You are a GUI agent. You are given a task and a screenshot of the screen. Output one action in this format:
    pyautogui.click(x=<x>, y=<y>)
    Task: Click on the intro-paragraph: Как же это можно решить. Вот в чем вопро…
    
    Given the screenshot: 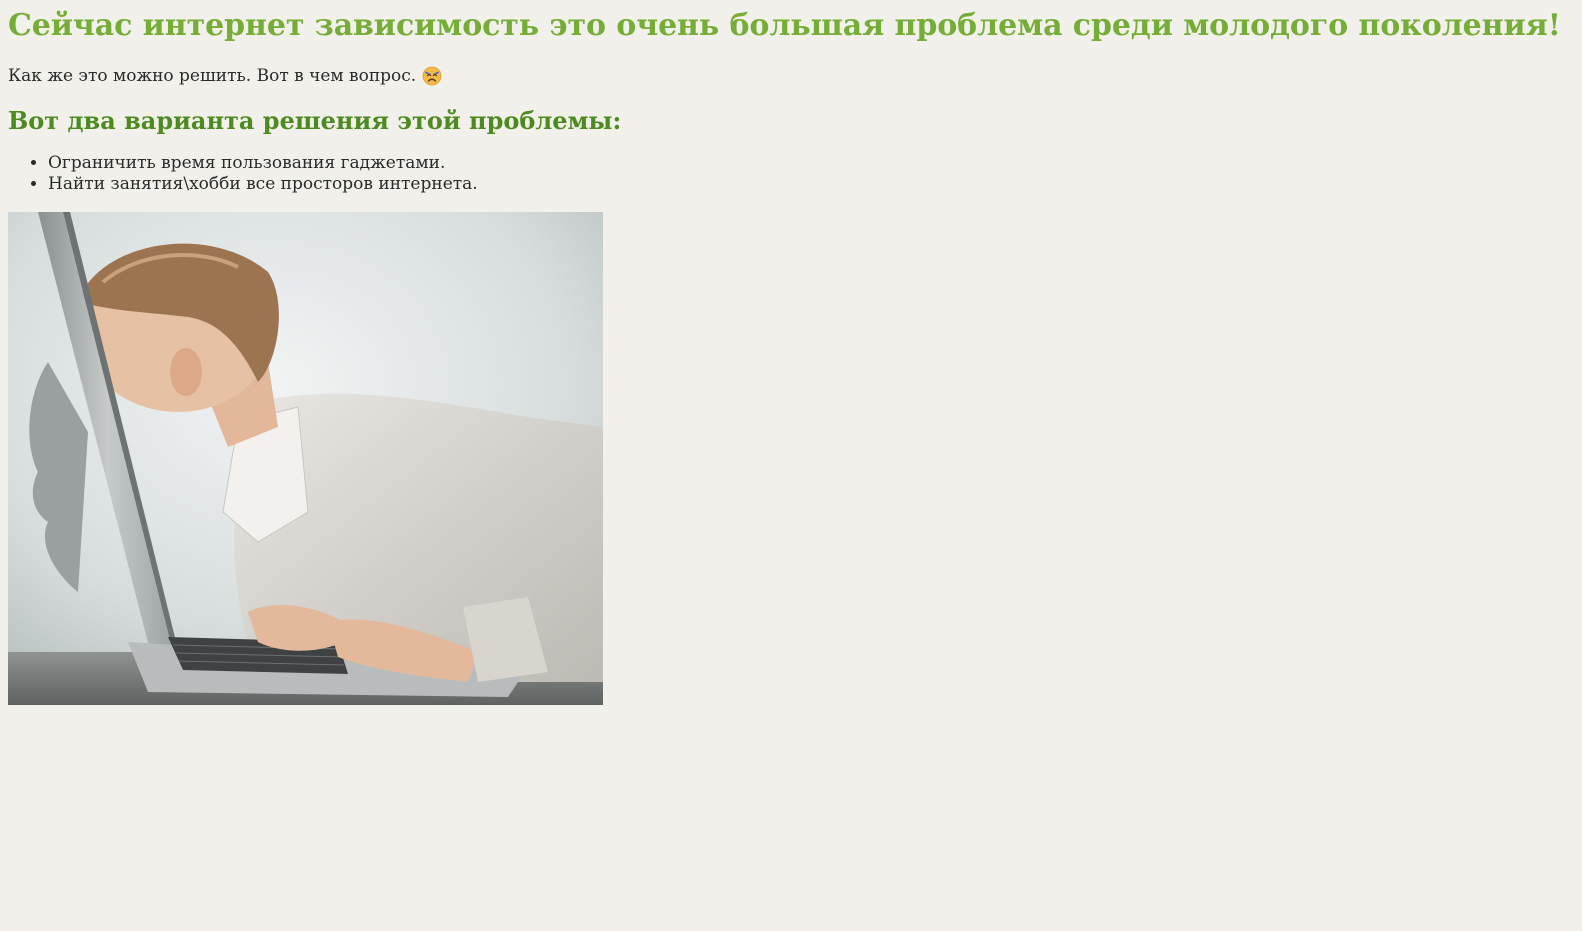 What is the action you would take?
    pyautogui.click(x=791, y=76)
    